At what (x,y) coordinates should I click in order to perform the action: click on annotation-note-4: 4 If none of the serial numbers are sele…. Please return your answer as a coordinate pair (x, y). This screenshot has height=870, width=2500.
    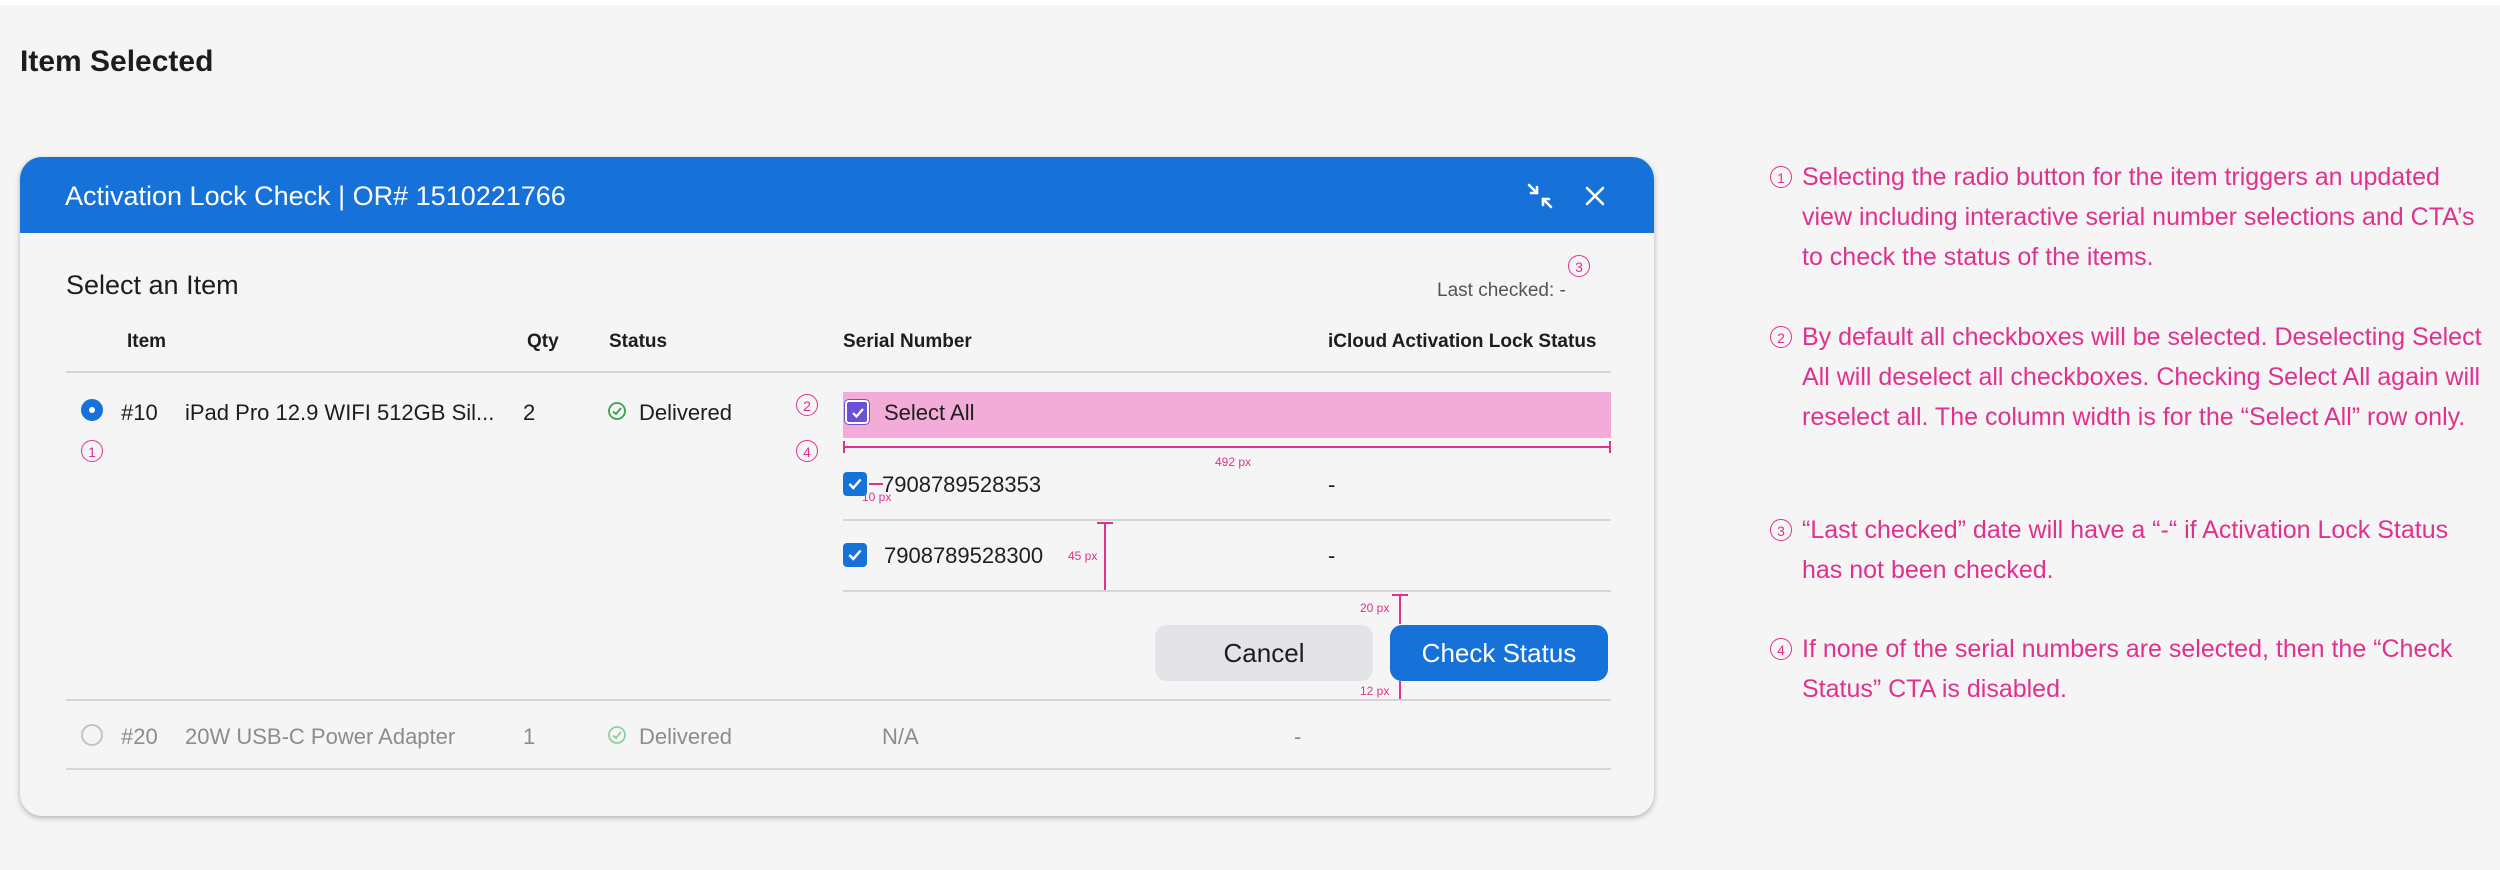
    Looking at the image, I should click on (2130, 669).